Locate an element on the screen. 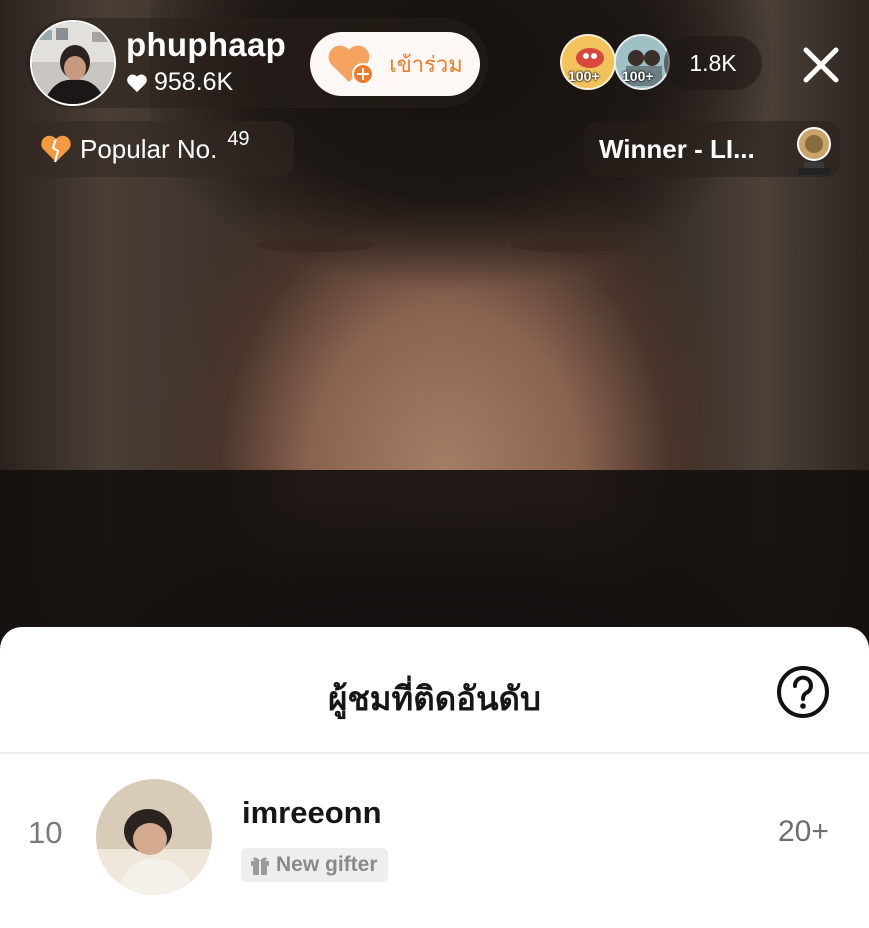  follow-button: เข้าร่วม is located at coordinates (395, 64).